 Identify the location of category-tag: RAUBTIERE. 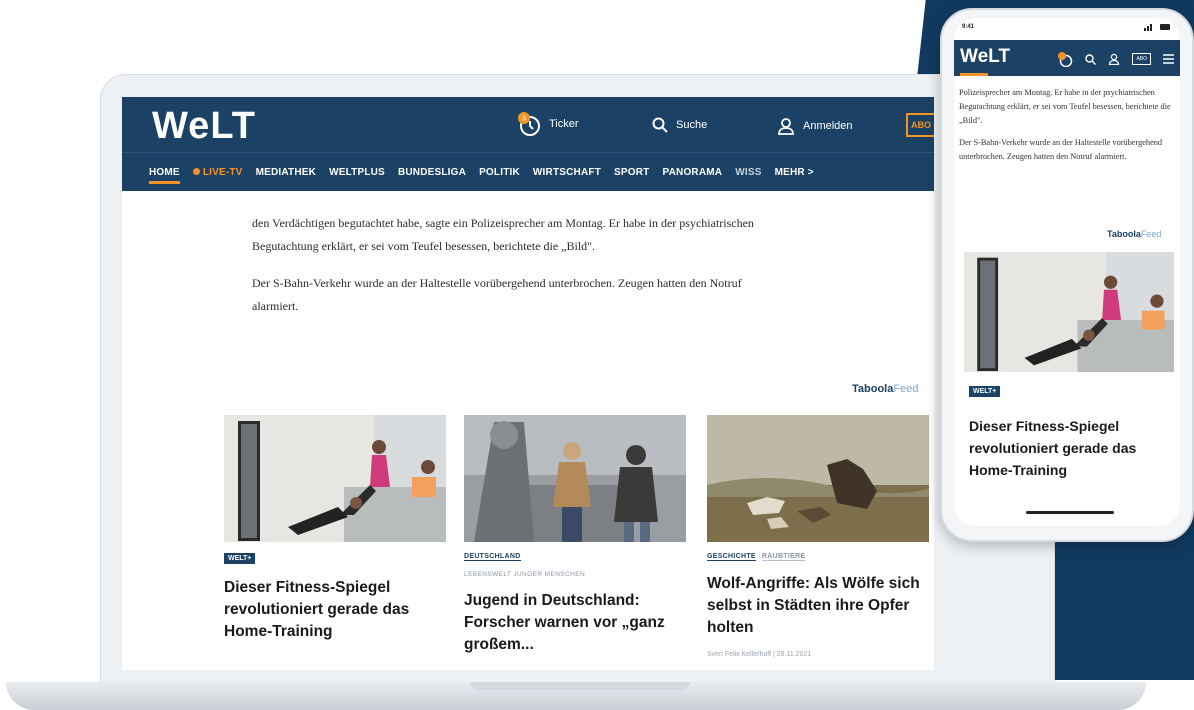
(783, 557).